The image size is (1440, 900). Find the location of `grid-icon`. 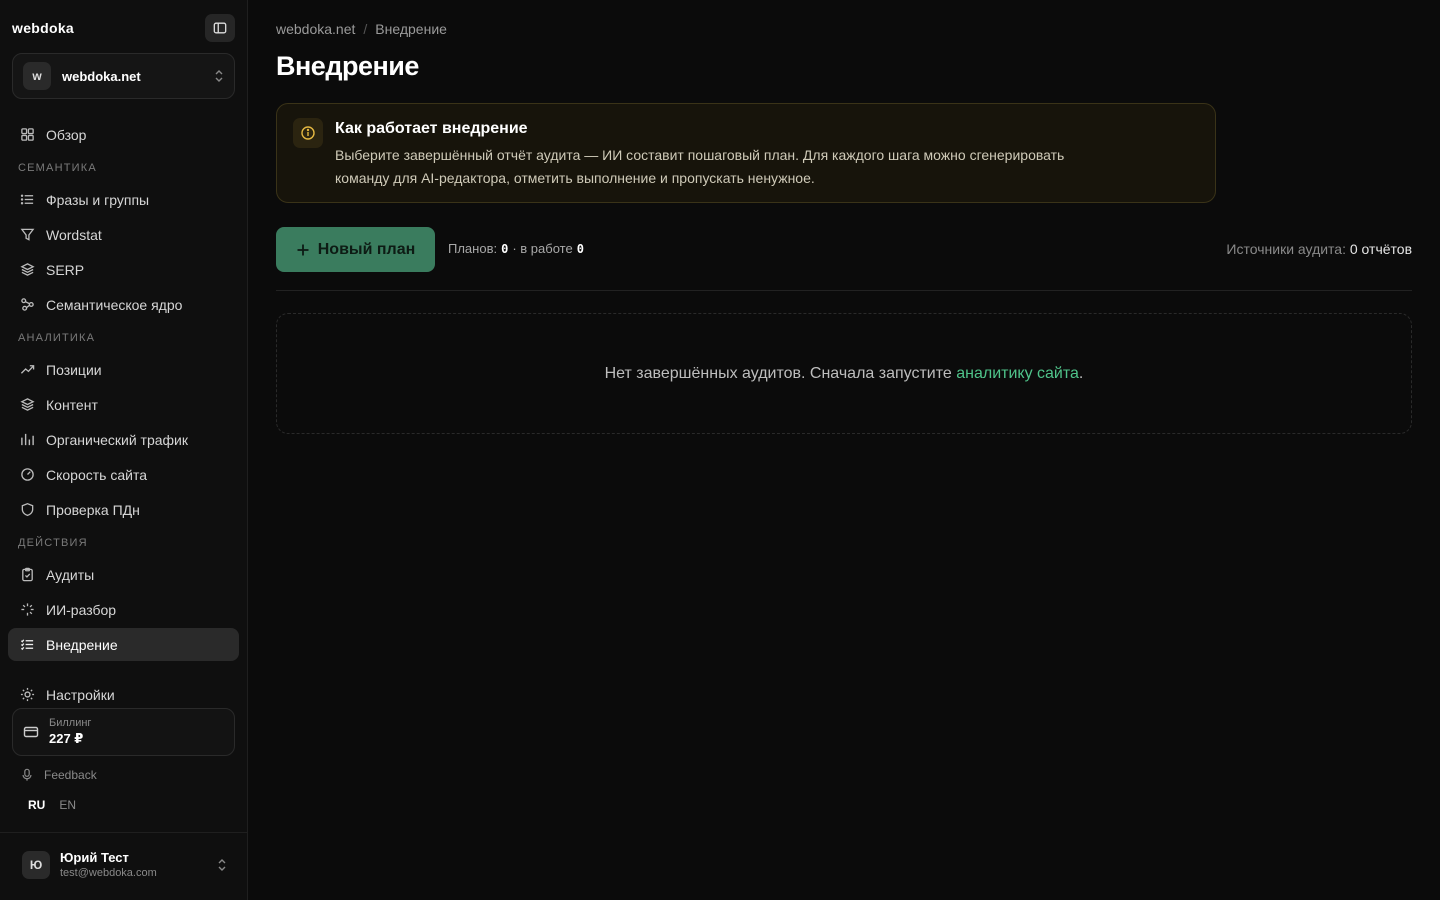

grid-icon is located at coordinates (27, 135).